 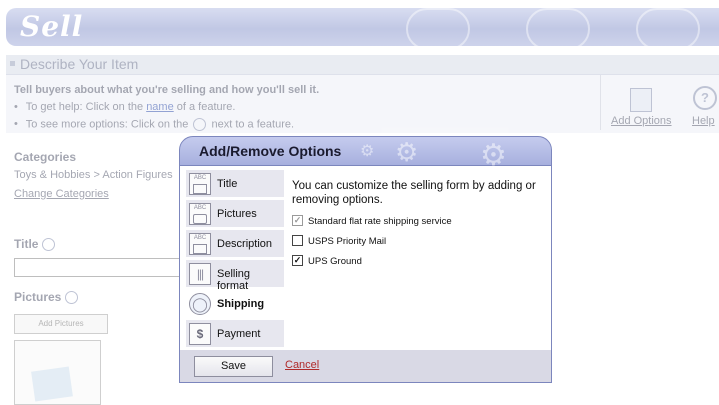 I want to click on title-abc-icon: ABC, so click(x=200, y=184).